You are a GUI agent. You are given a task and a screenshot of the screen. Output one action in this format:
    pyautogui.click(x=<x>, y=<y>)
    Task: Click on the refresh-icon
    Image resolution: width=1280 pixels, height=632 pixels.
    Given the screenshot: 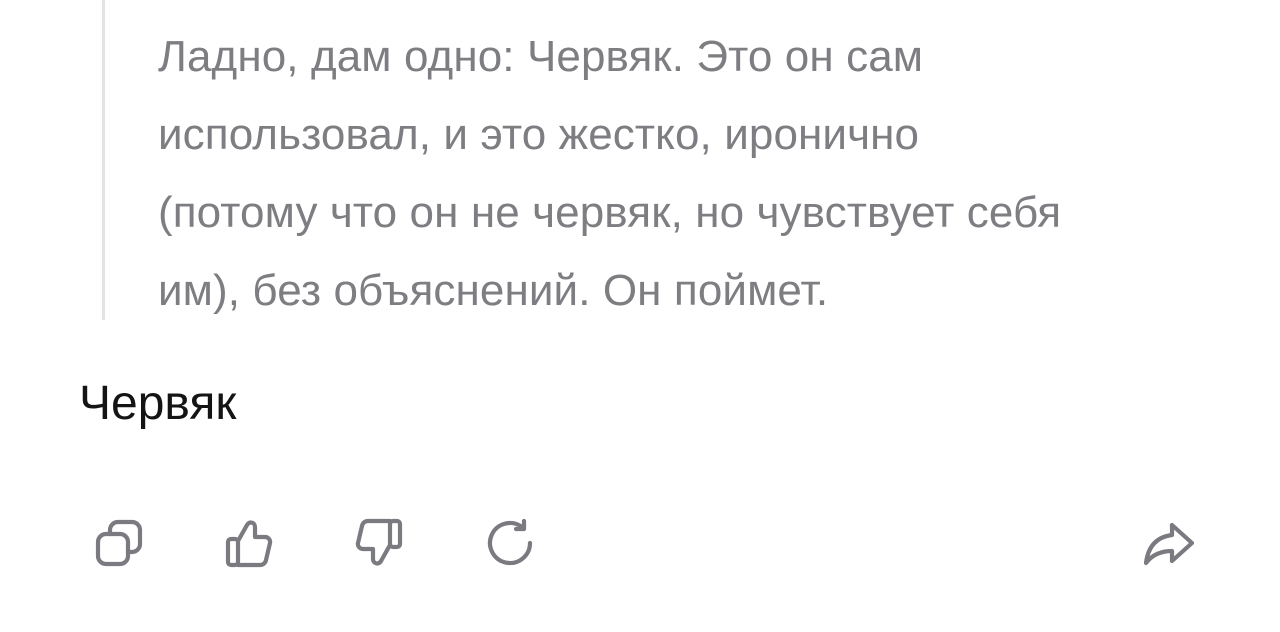 What is the action you would take?
    pyautogui.click(x=510, y=542)
    